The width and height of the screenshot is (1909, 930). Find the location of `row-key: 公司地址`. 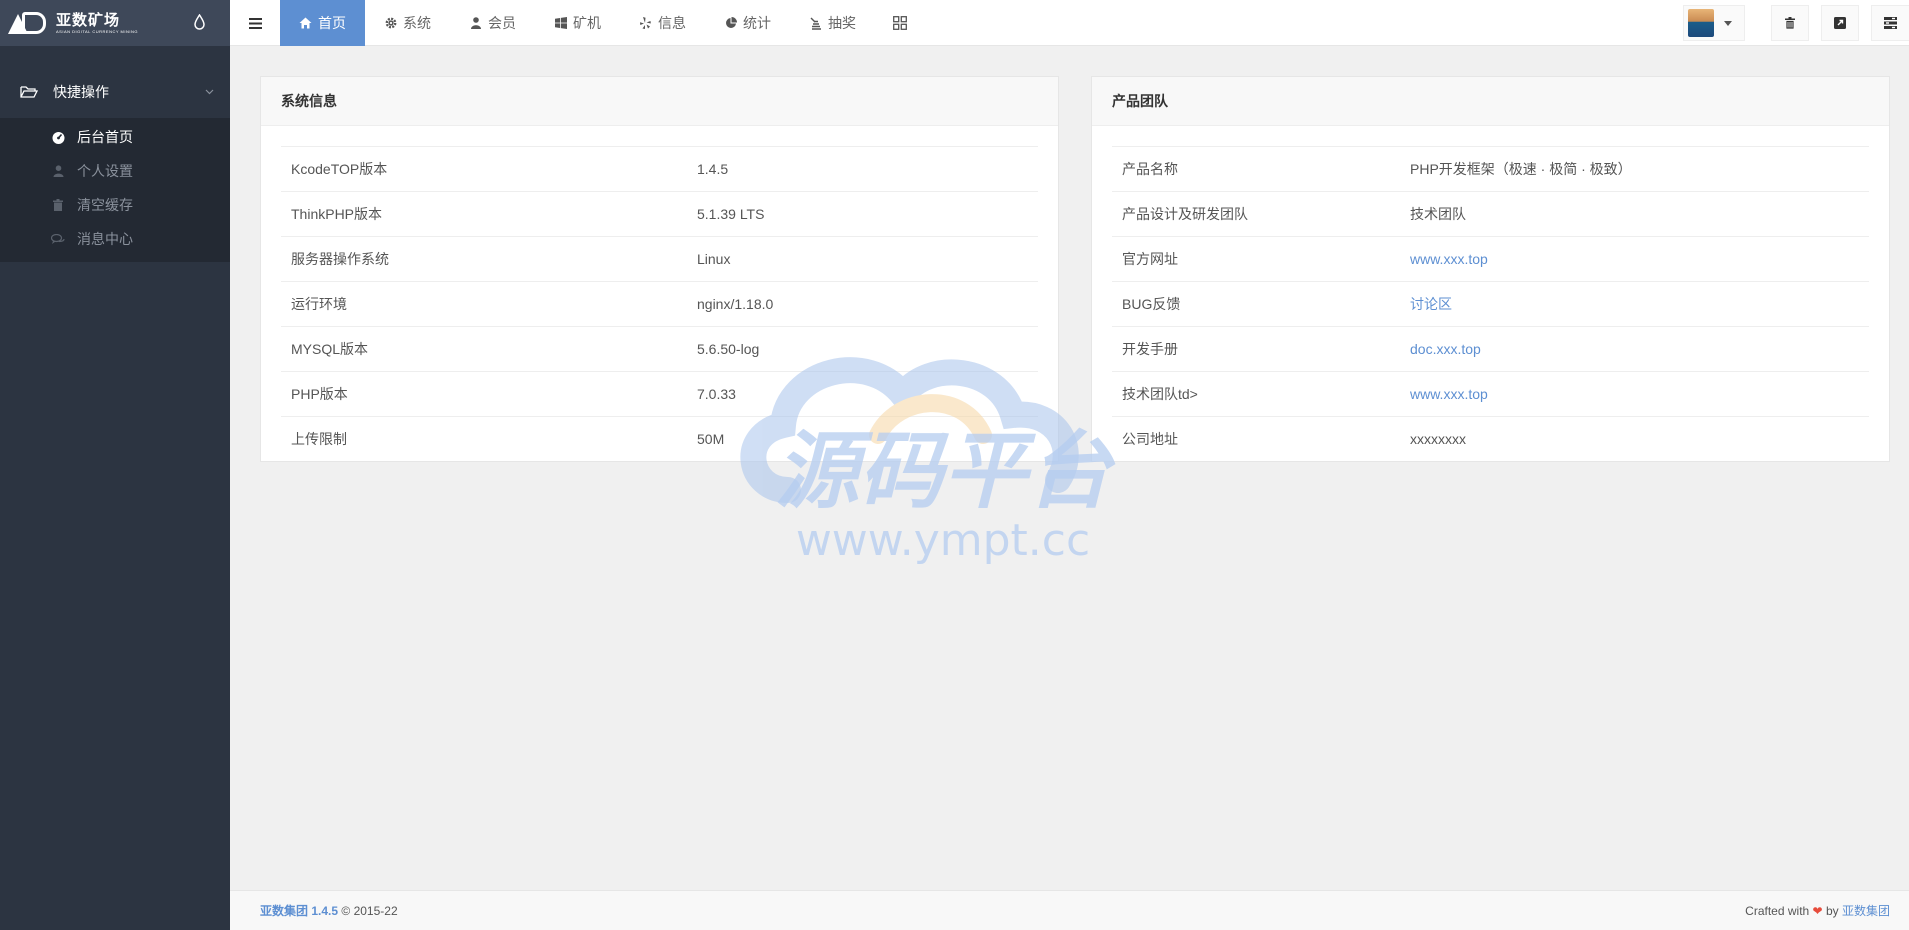

row-key: 公司地址 is located at coordinates (1150, 439).